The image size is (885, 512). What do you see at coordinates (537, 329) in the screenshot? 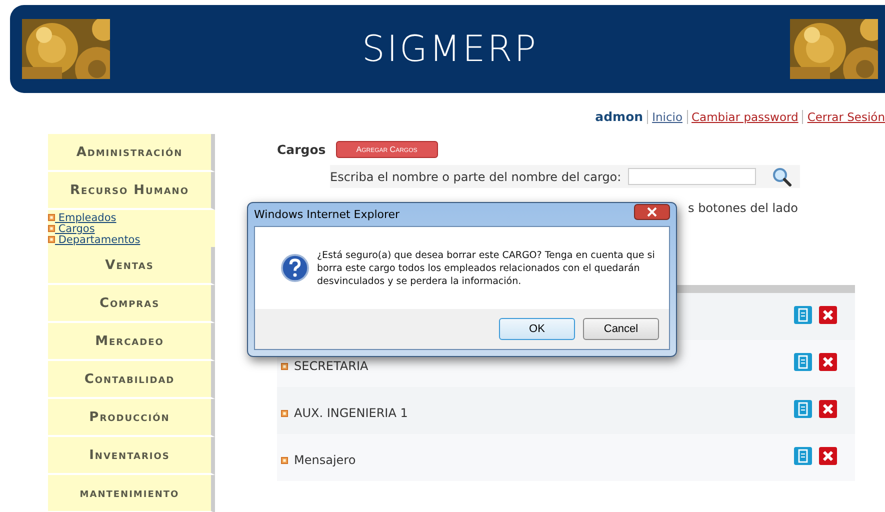
I see `dialog-button: OK` at bounding box center [537, 329].